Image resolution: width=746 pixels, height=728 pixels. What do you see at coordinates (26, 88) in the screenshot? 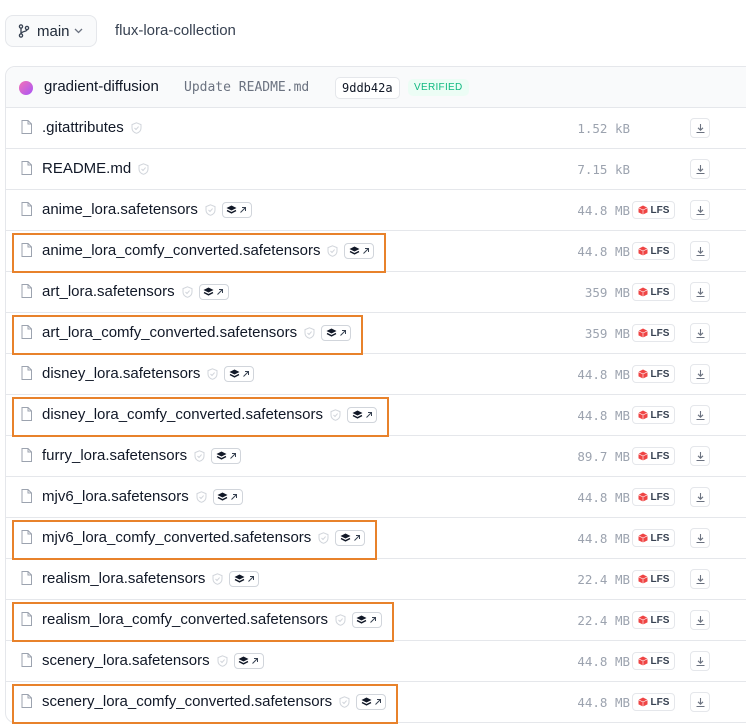
I see `avatar` at bounding box center [26, 88].